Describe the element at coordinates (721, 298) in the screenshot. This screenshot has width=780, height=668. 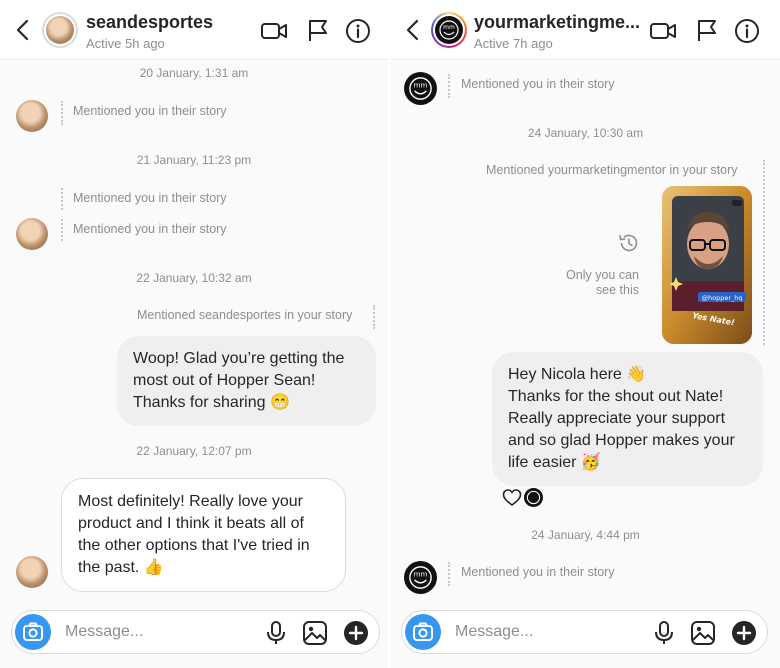
I see `story-tag: @hopper_hq` at that location.